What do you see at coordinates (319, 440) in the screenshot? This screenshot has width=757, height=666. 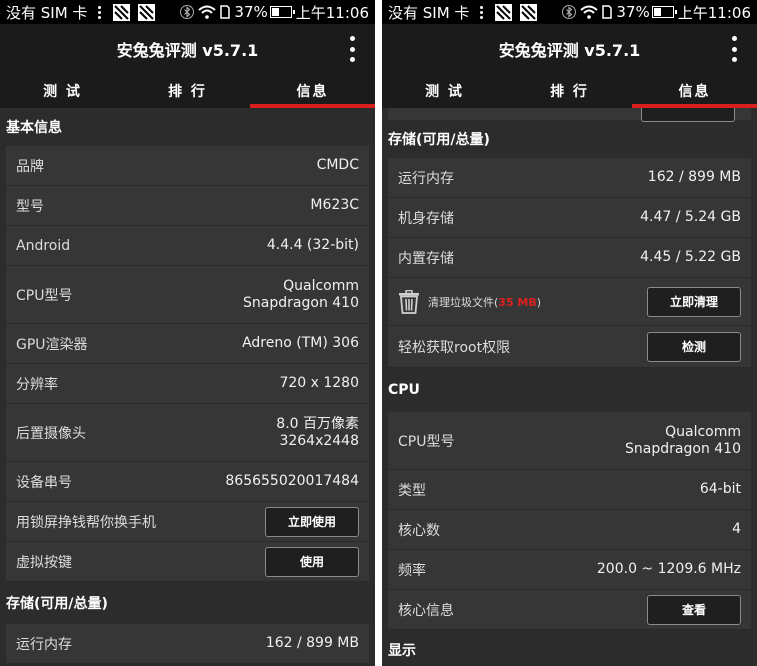 I see `value-line: 3264x2448` at bounding box center [319, 440].